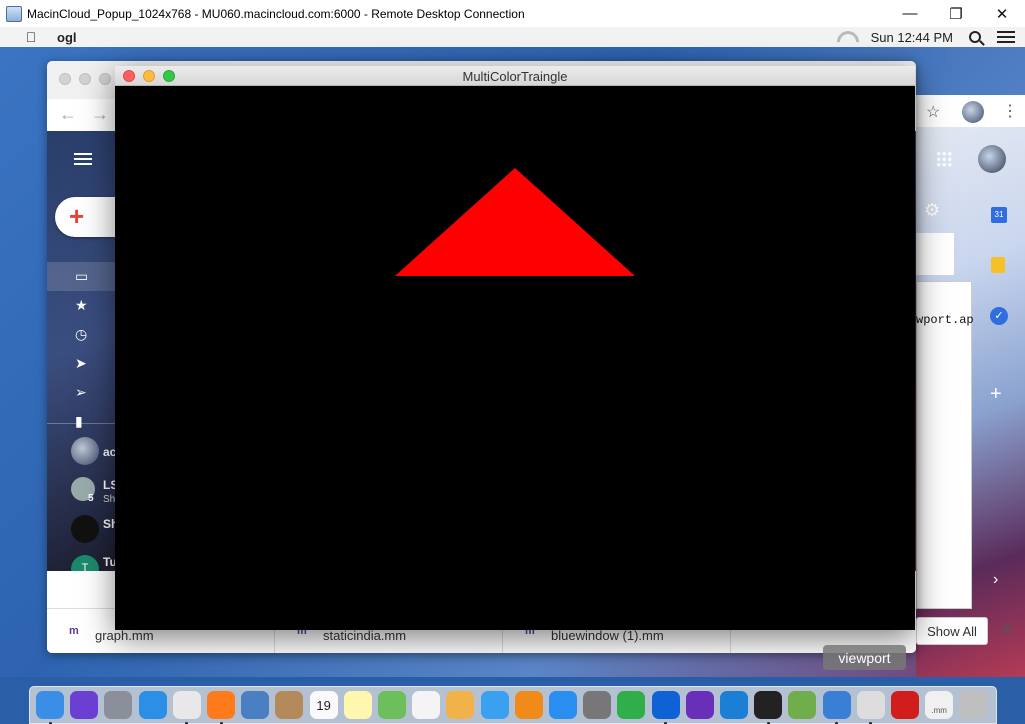 This screenshot has width=1025, height=724. What do you see at coordinates (665, 705) in the screenshot?
I see `dropbox-icon` at bounding box center [665, 705].